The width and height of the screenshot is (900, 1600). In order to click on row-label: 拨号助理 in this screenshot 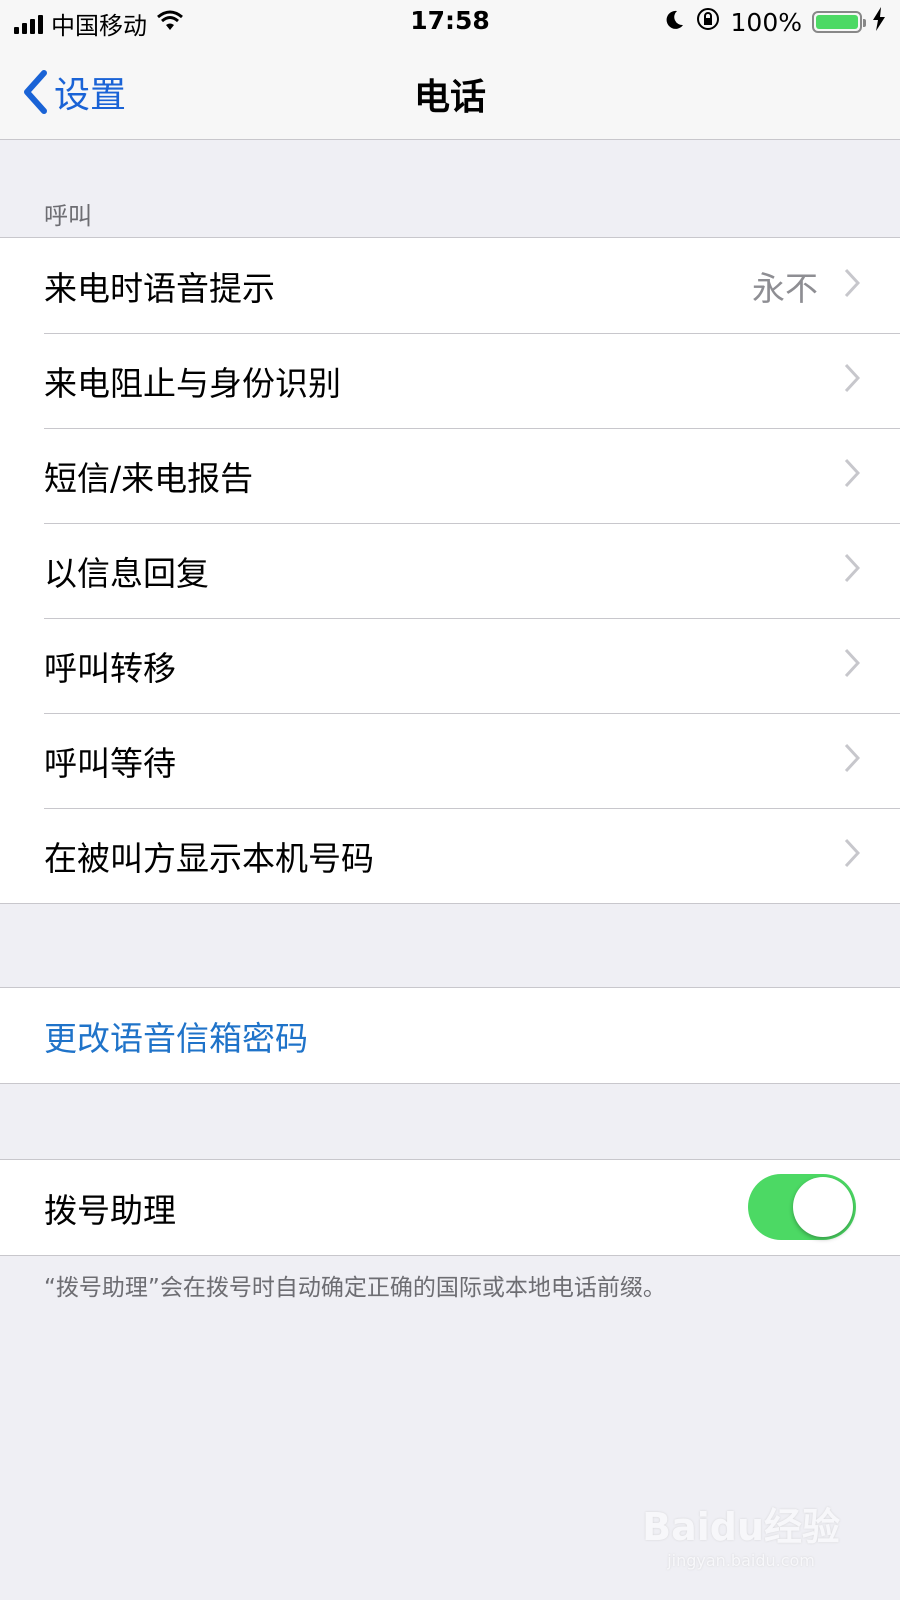, I will do `click(110, 1210)`.